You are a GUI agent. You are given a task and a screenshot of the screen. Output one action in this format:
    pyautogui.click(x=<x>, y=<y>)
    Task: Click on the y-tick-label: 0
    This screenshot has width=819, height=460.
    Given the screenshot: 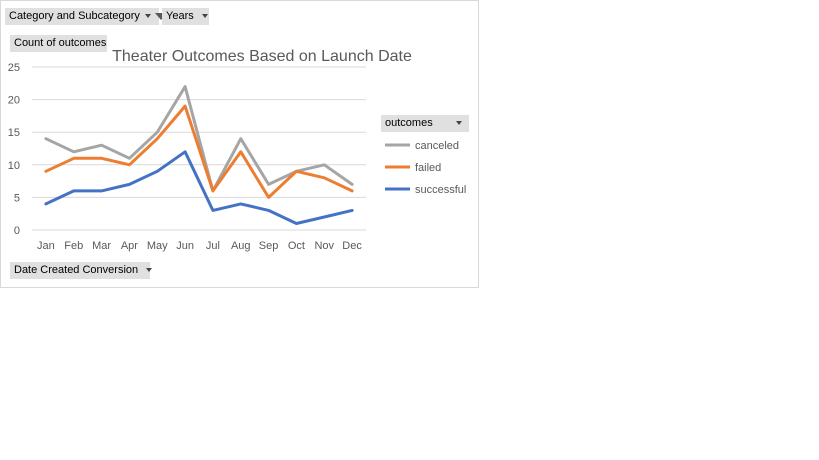 What is the action you would take?
    pyautogui.click(x=17, y=231)
    